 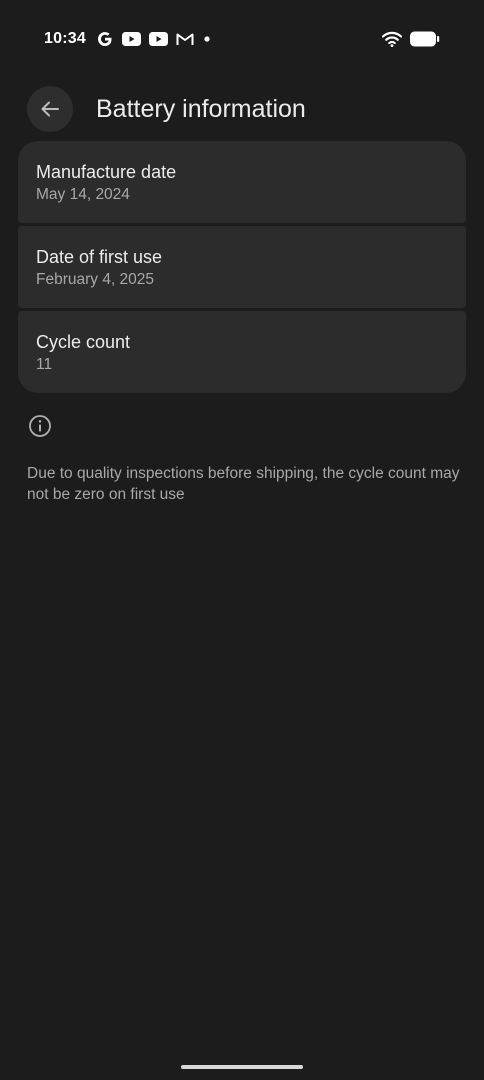 What do you see at coordinates (44, 364) in the screenshot?
I see `item-value: 11` at bounding box center [44, 364].